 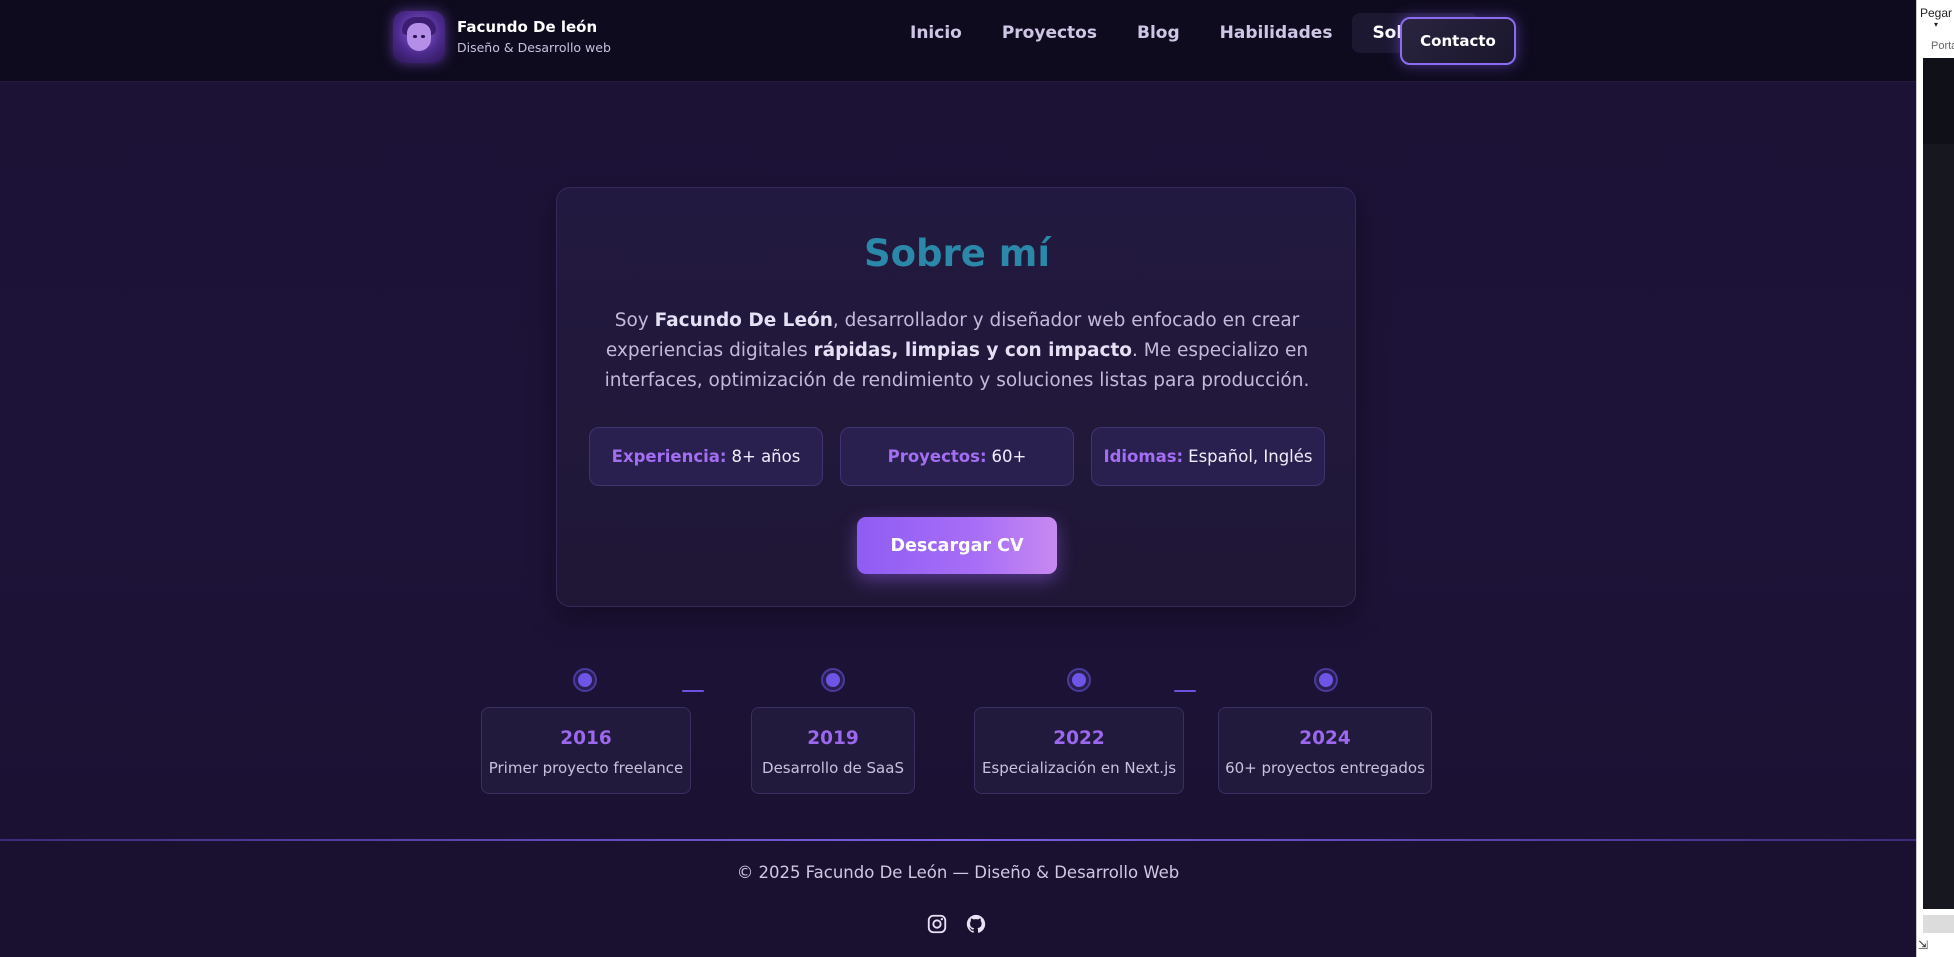 I want to click on clipped-side-app: Pegar ▾ Porta ⇲, so click(x=1935, y=478).